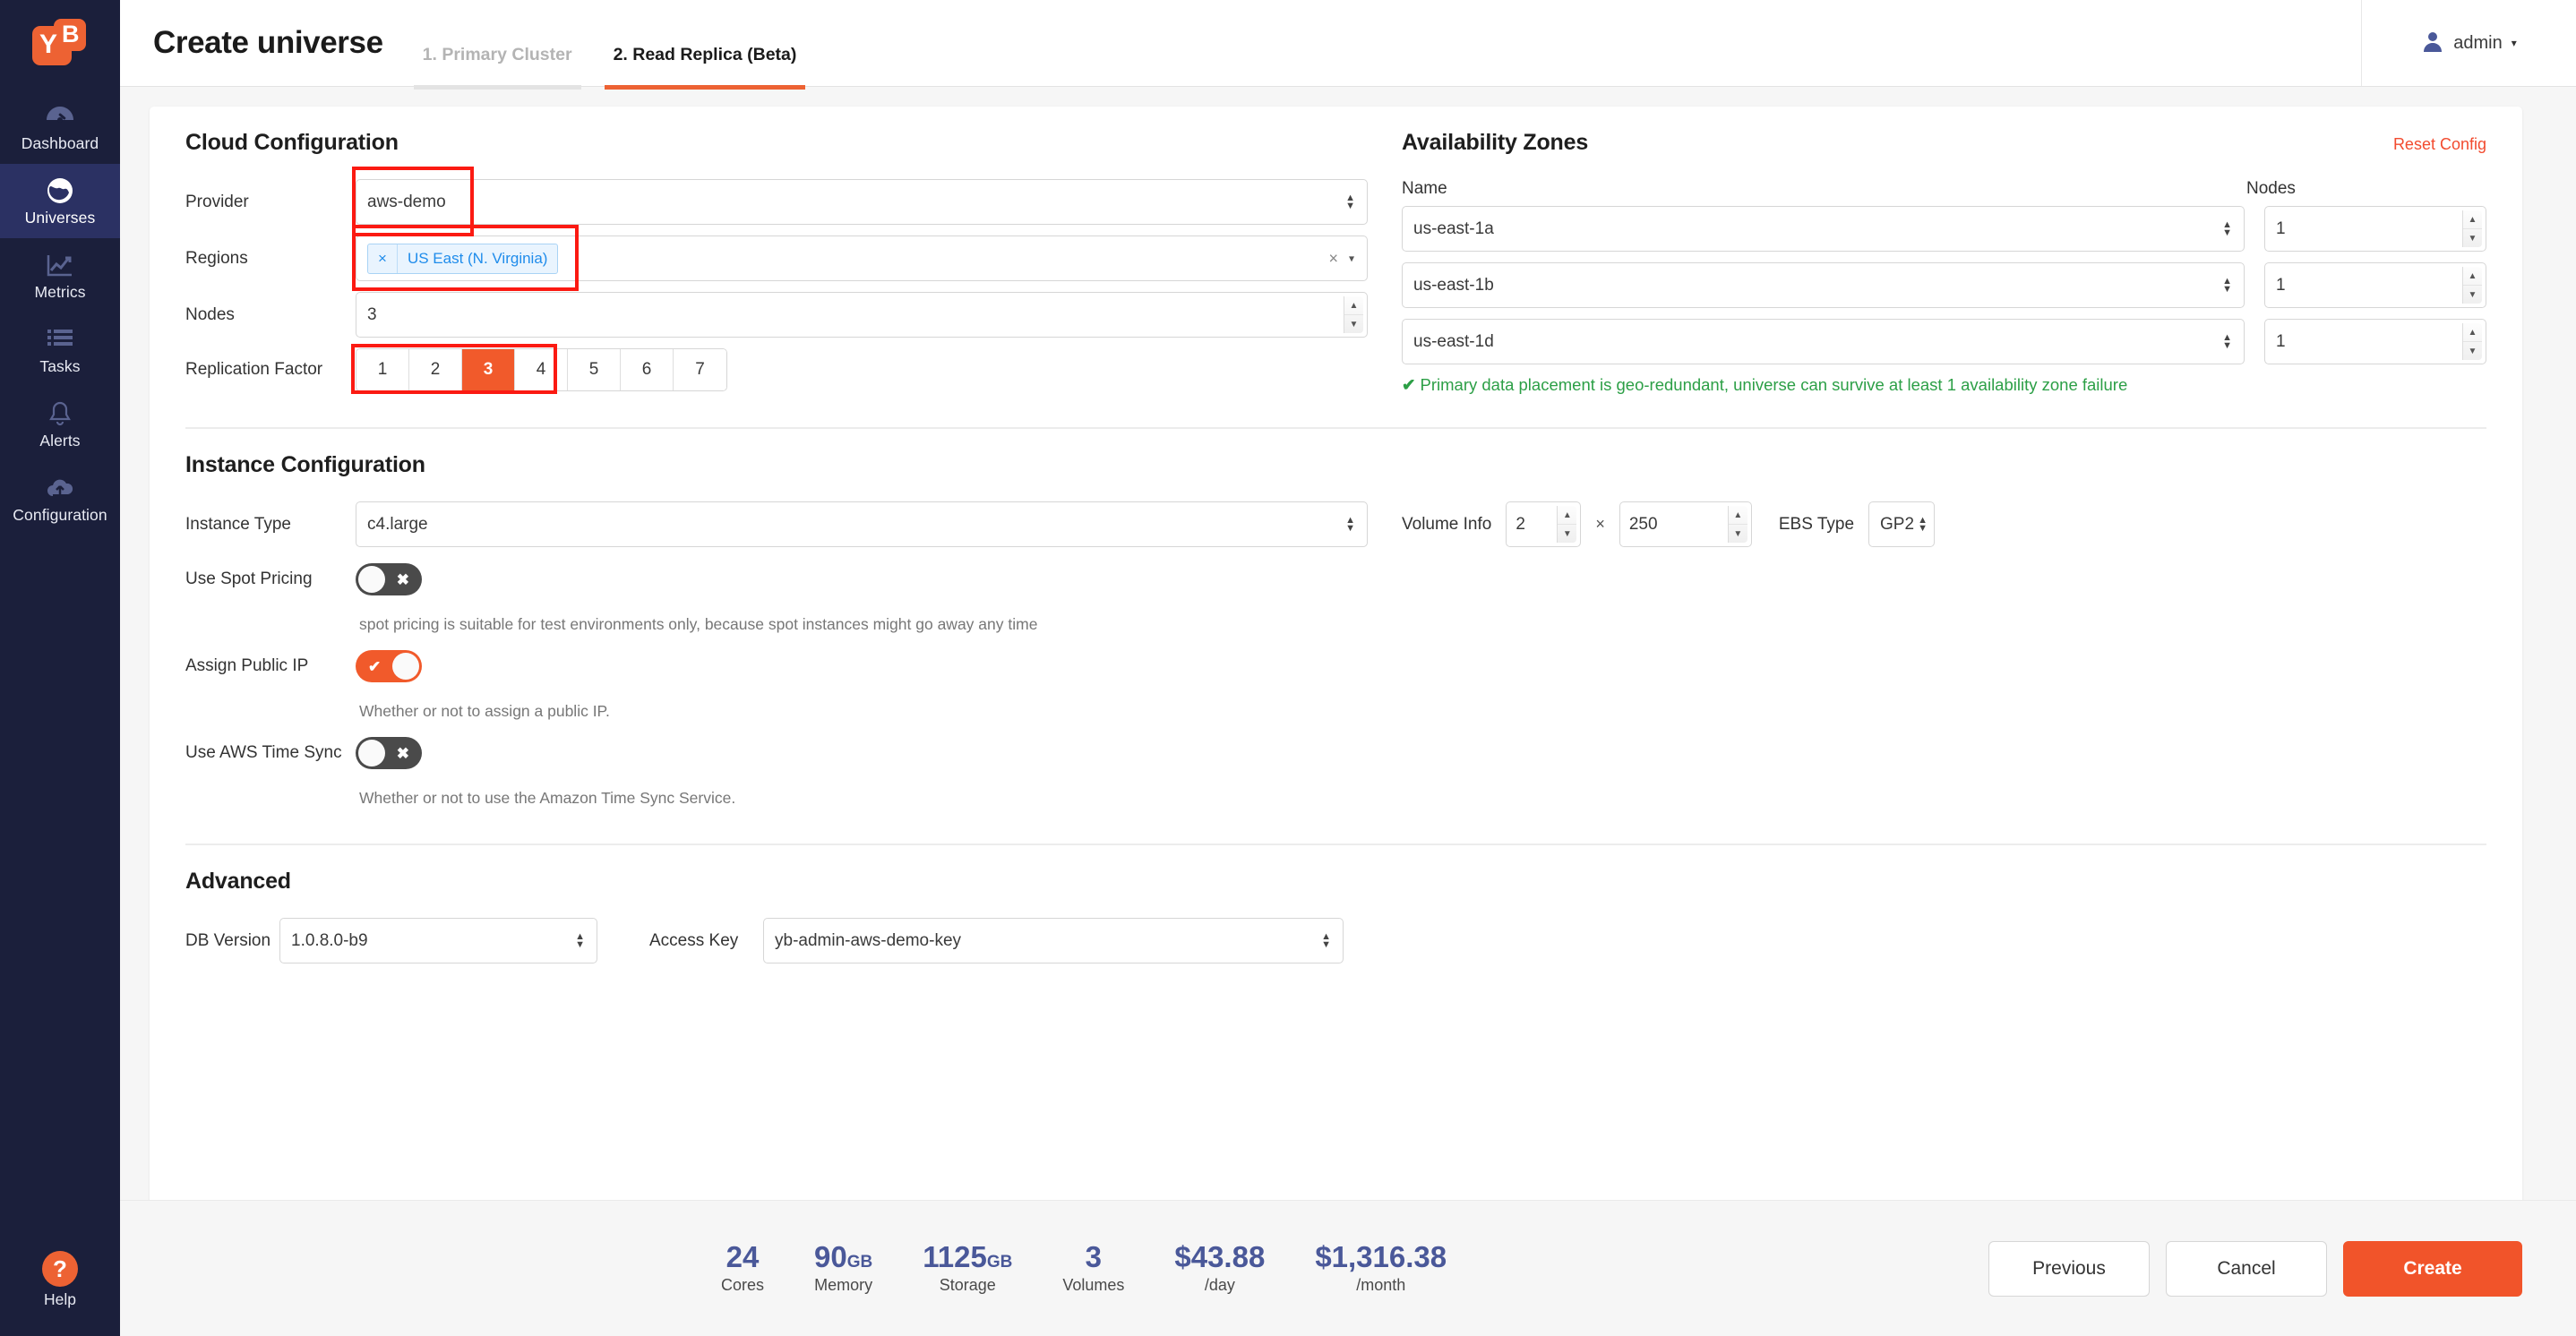 This screenshot has height=1336, width=2576. I want to click on volume-size-input: 250 ▲ ▼, so click(1685, 524).